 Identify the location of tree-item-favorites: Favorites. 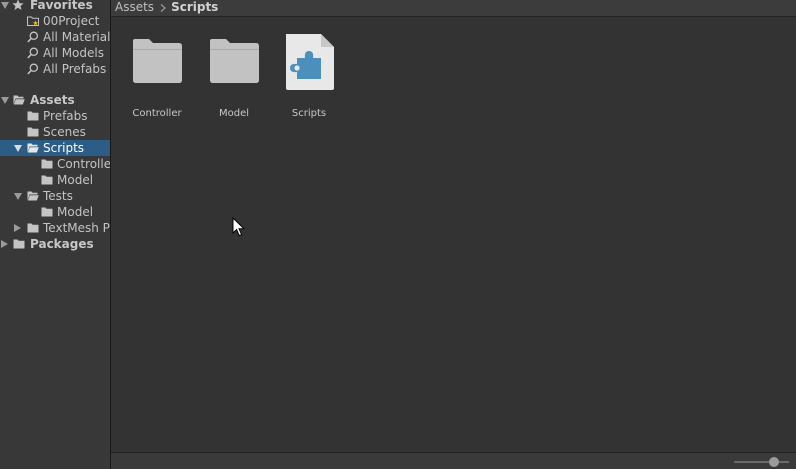
(55, 6).